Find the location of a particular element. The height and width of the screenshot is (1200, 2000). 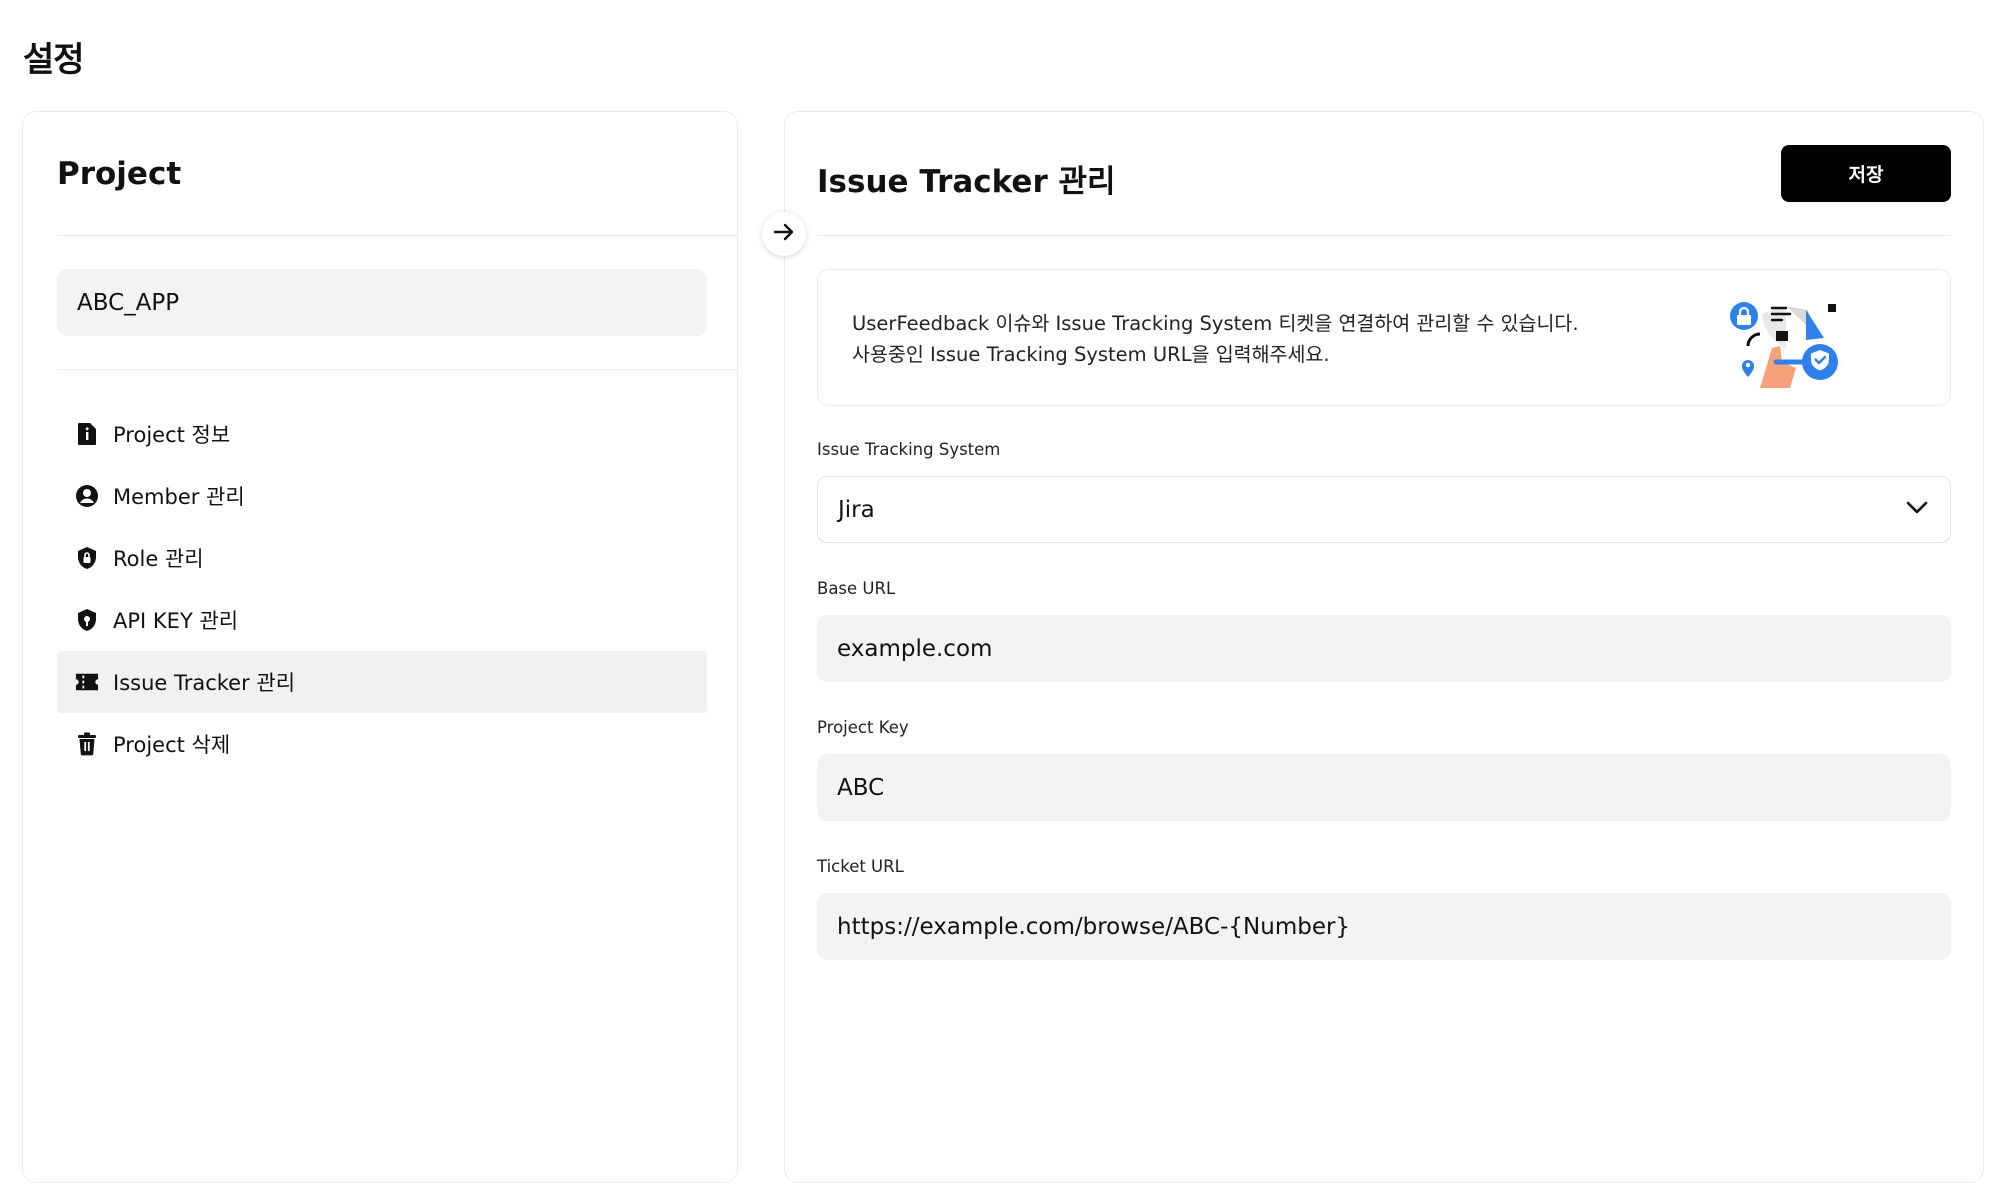

save-button: 저장 is located at coordinates (1866, 173).